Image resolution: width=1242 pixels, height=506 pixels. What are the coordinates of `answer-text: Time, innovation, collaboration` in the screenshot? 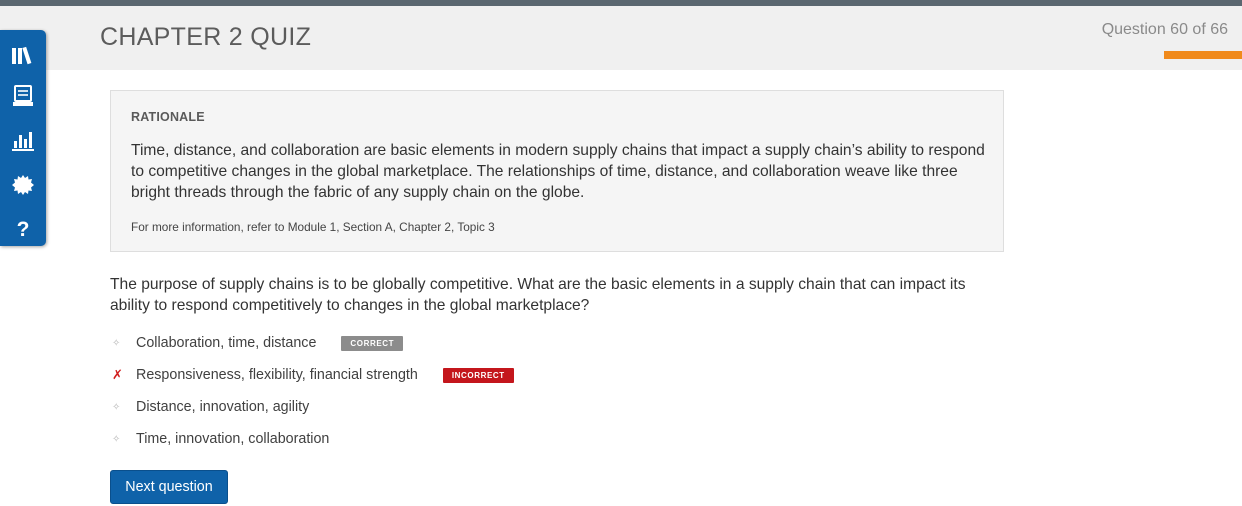 It's located at (233, 439).